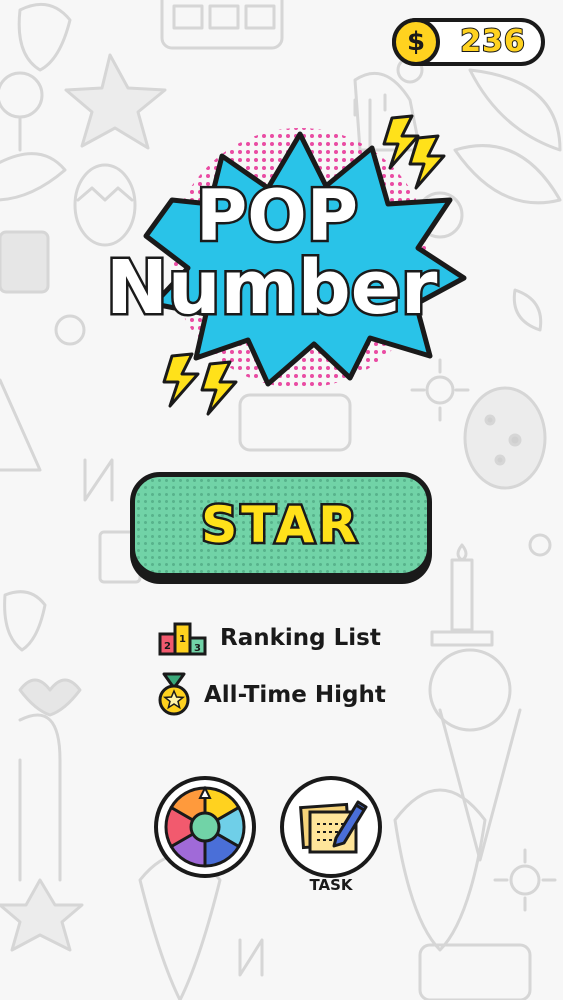  Describe the element at coordinates (167, 646) in the screenshot. I see `podium-digit-2: 2` at that location.